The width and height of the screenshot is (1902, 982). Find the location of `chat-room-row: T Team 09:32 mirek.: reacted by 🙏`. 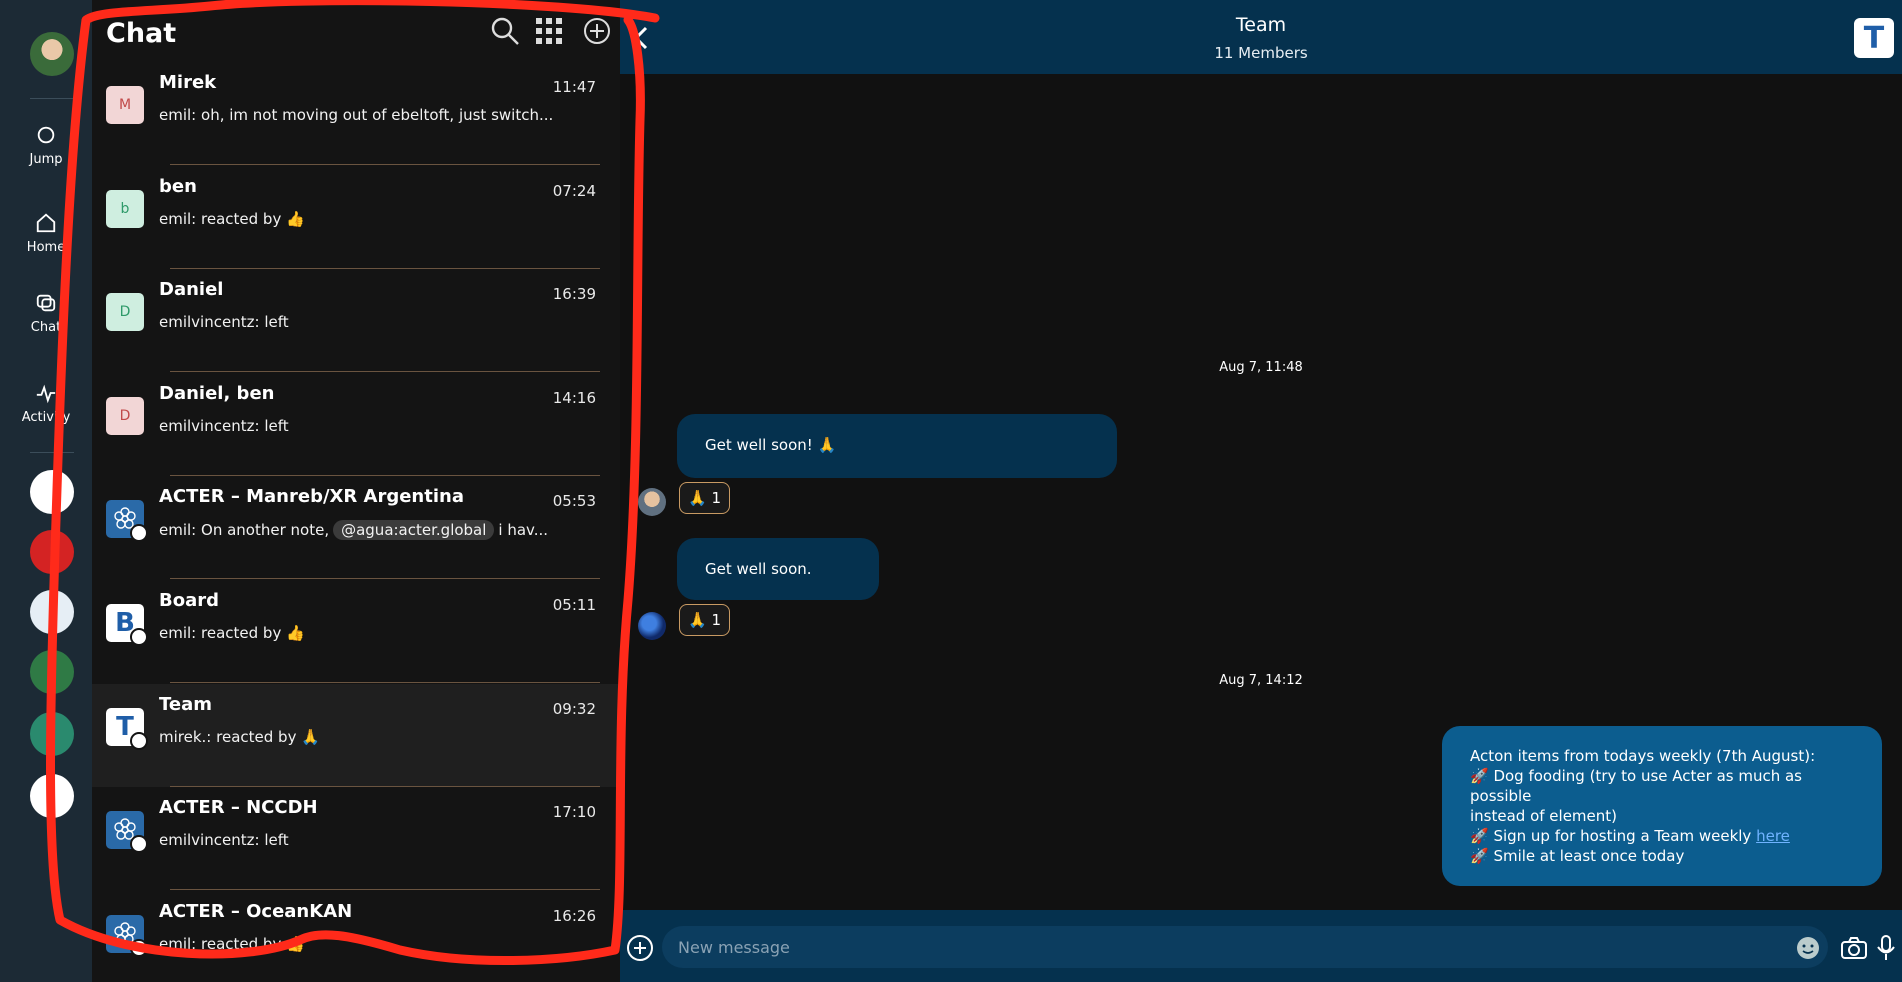

chat-room-row: T Team 09:32 mirek.: reacted by 🙏 is located at coordinates (356, 735).